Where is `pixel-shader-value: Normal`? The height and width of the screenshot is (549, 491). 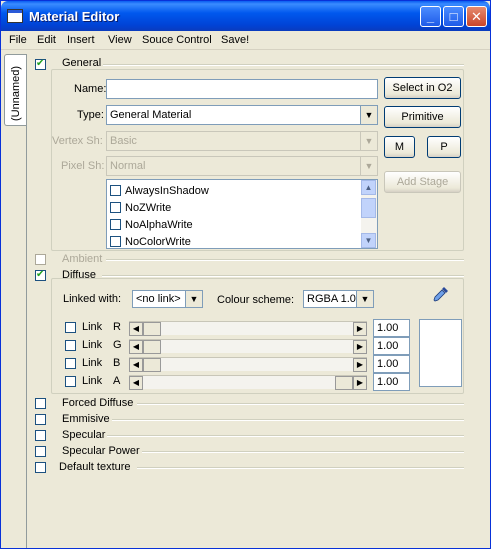
pixel-shader-value: Normal is located at coordinates (128, 166).